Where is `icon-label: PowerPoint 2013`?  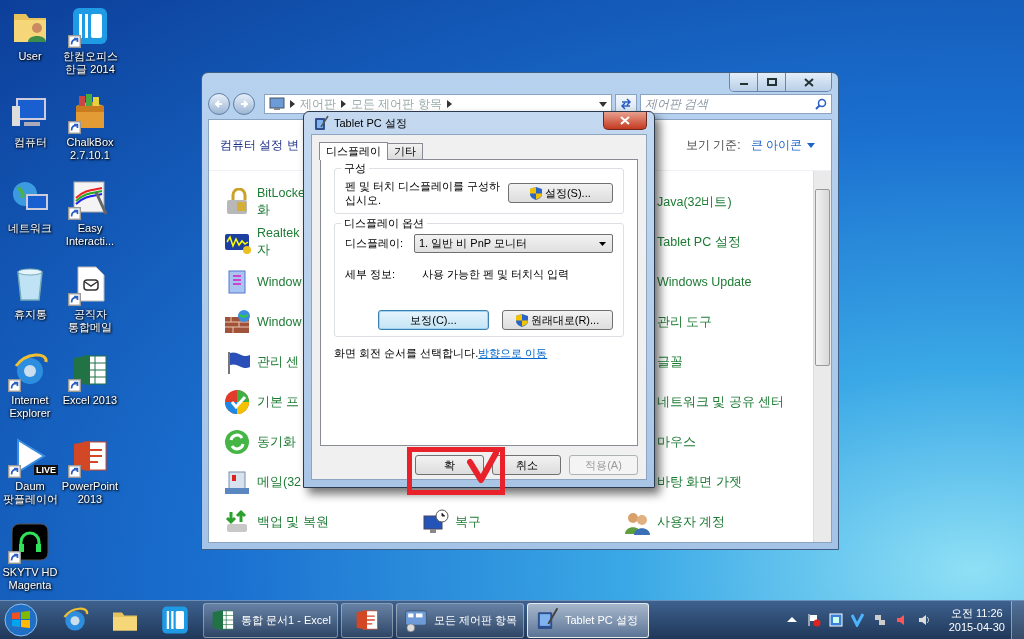
icon-label: PowerPoint 2013 is located at coordinates (90, 493).